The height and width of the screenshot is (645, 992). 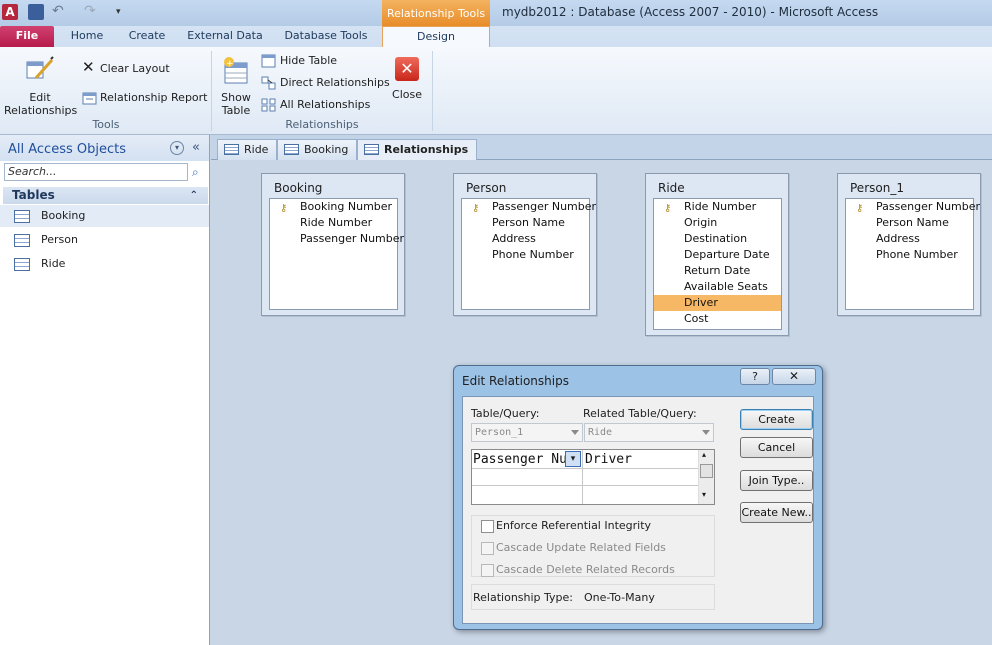 I want to click on field-label: Driver, so click(x=701, y=302).